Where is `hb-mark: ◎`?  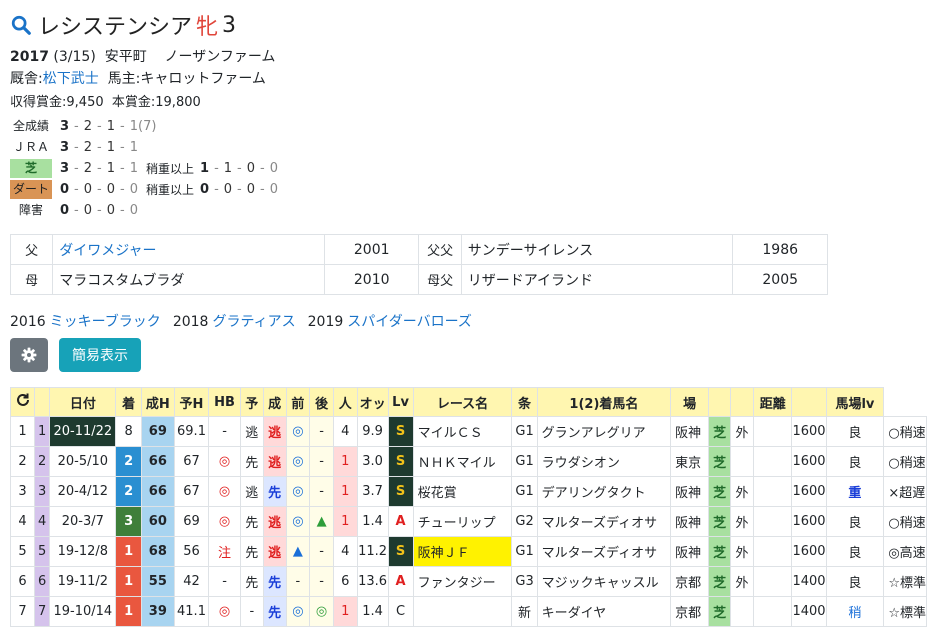
hb-mark: ◎ is located at coordinates (224, 491).